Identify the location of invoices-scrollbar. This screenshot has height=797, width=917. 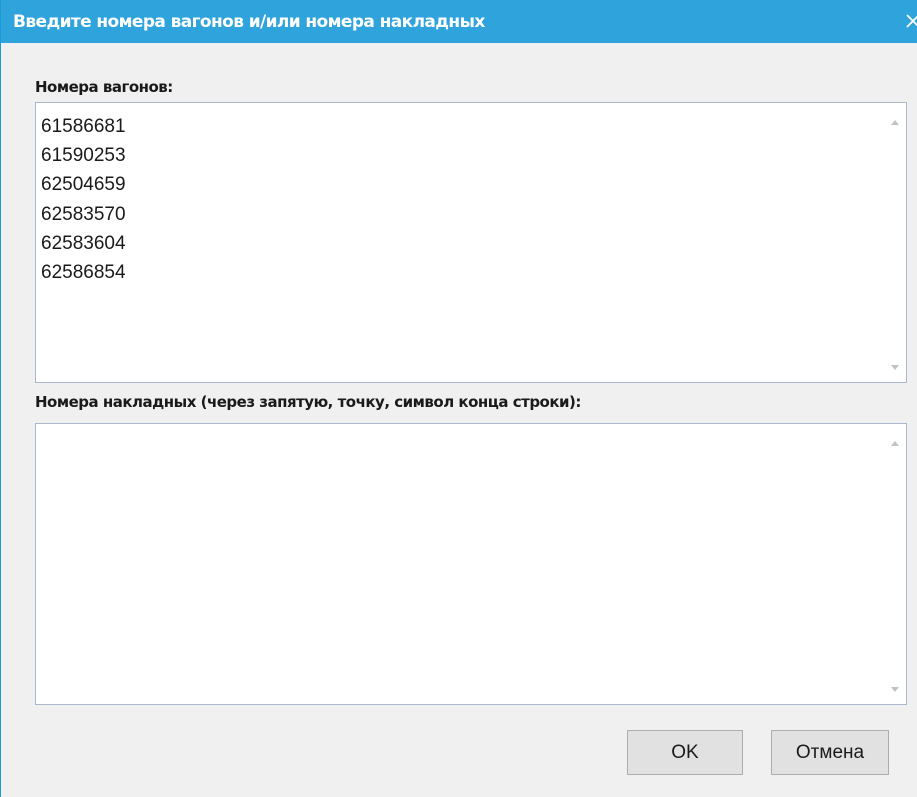
(895, 564).